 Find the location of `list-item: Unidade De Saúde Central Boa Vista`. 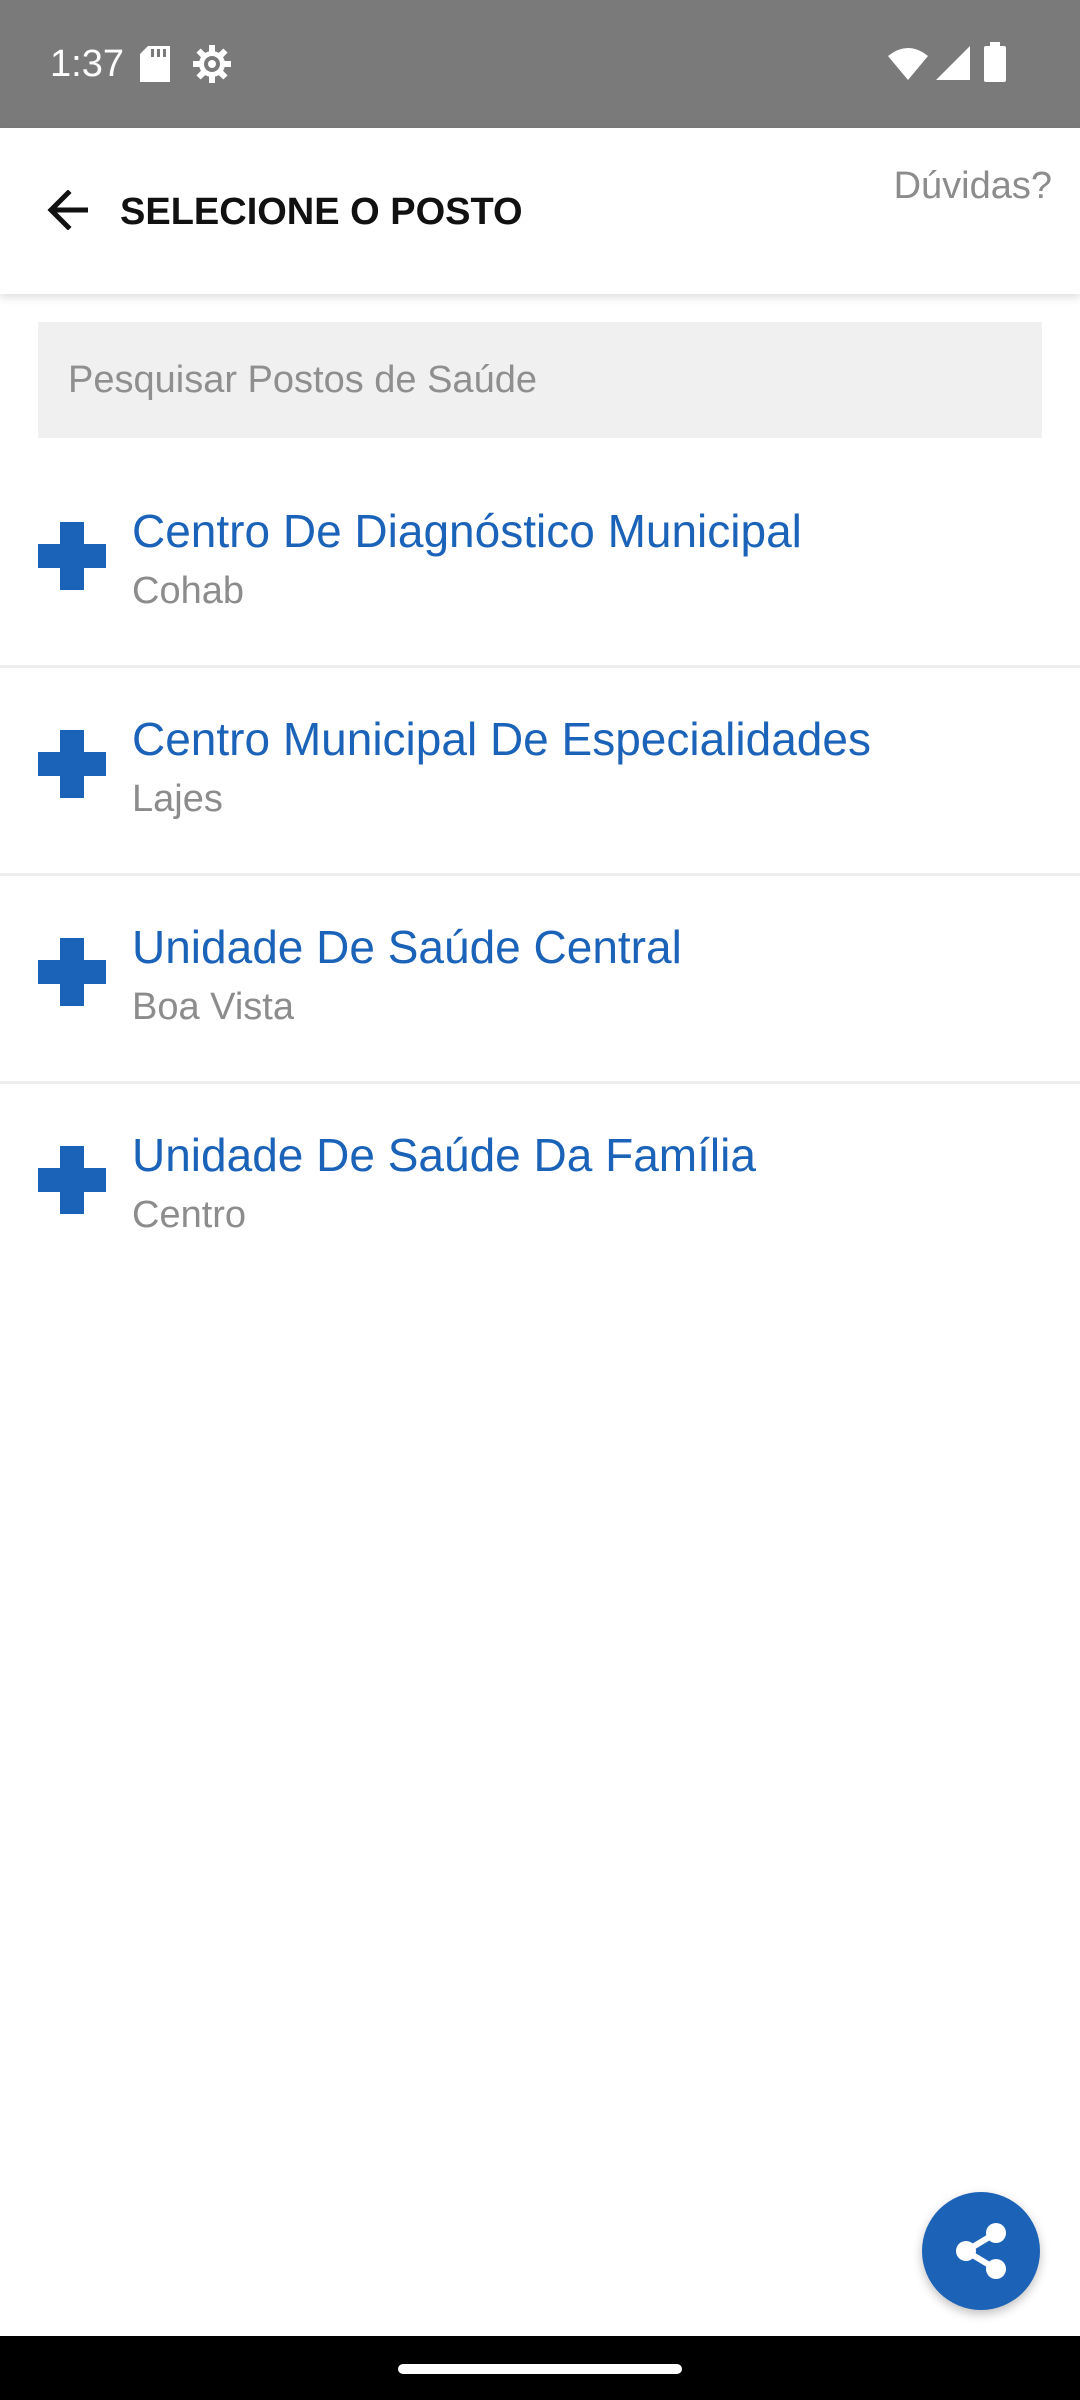

list-item: Unidade De Saúde Central Boa Vista is located at coordinates (540, 980).